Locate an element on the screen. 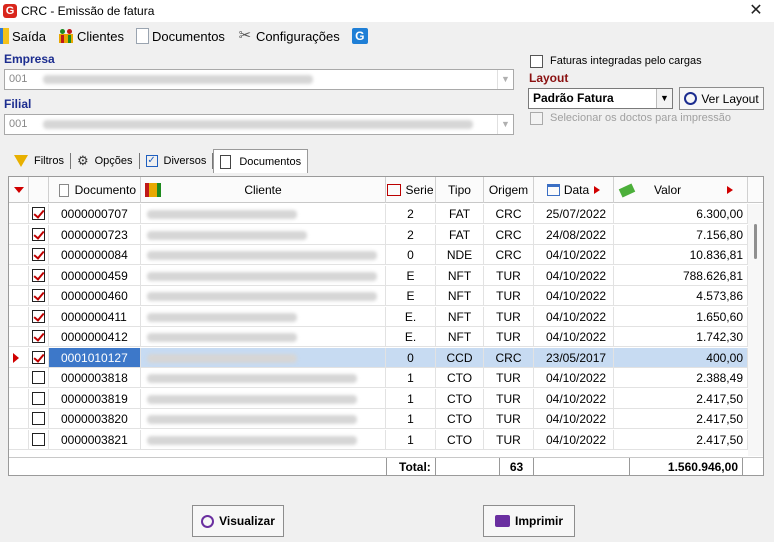 The width and height of the screenshot is (774, 542). header-cliente: Cliente is located at coordinates (263, 190).